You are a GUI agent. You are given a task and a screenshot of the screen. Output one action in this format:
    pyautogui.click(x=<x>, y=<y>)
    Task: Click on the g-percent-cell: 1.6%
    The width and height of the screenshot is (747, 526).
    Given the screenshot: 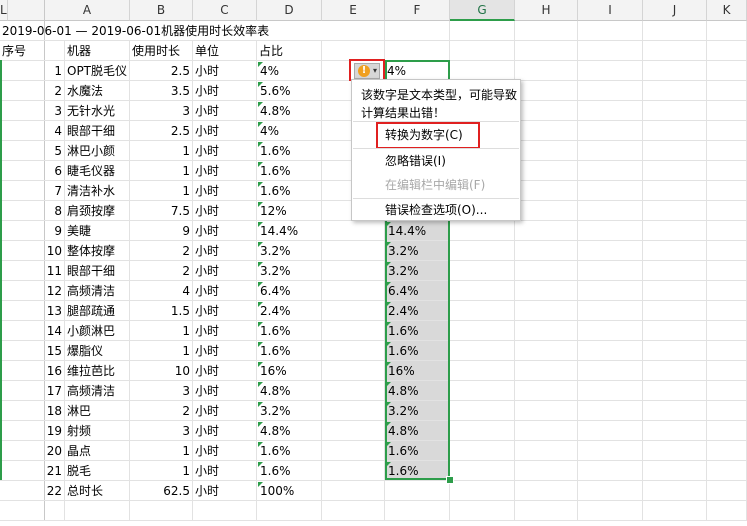 What is the action you would take?
    pyautogui.click(x=417, y=331)
    